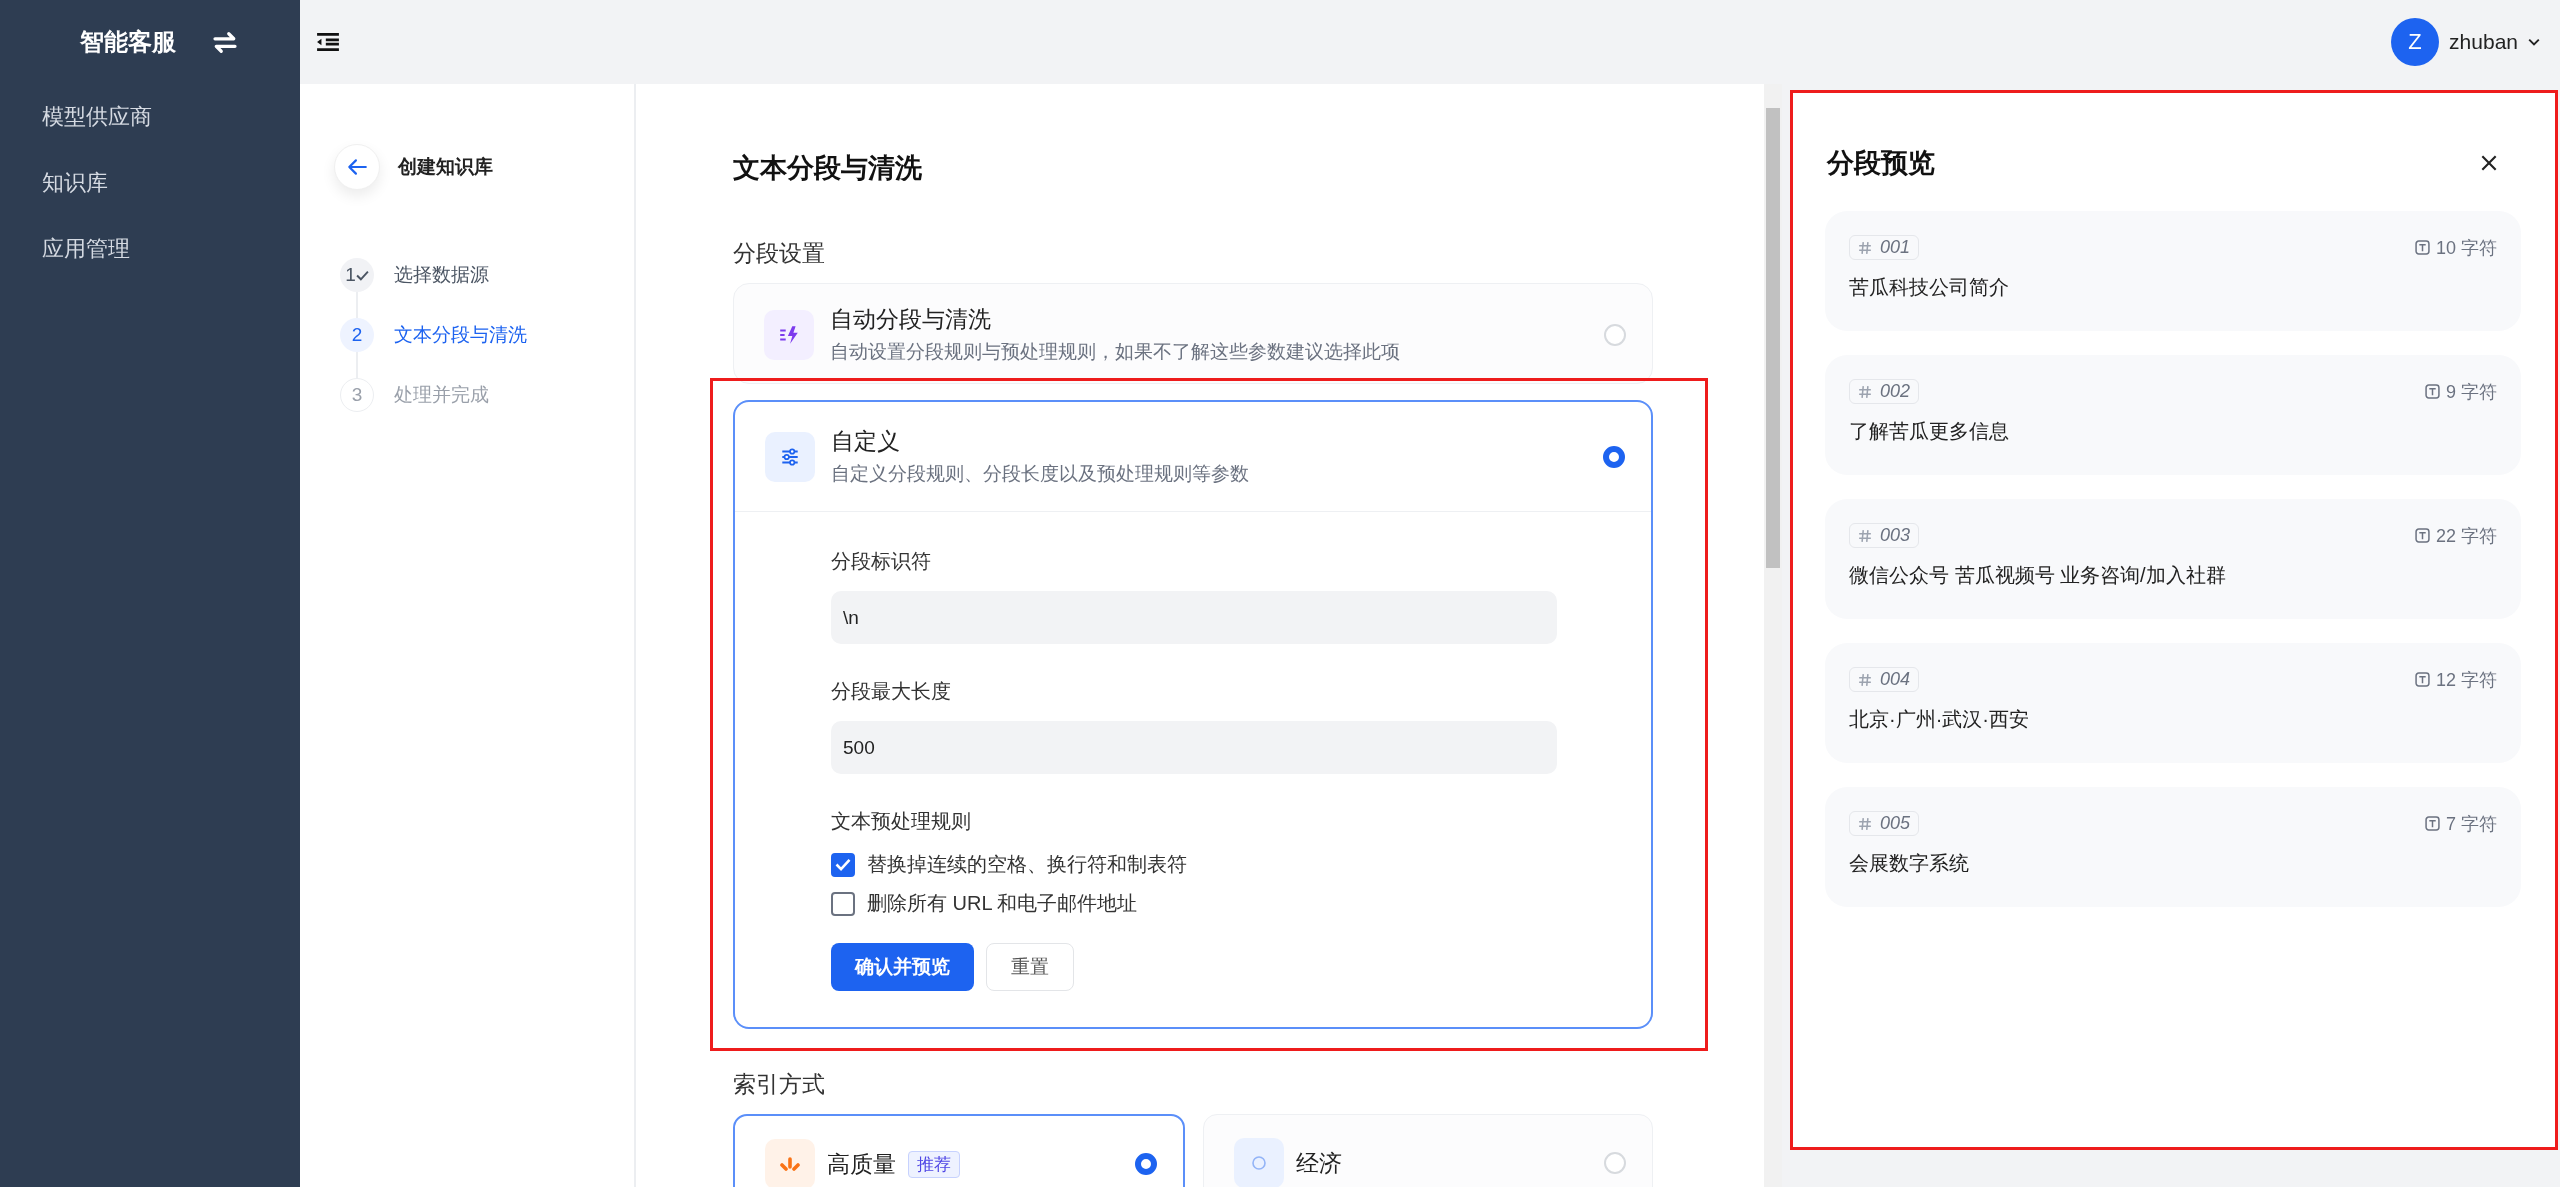  I want to click on character-count: 7 字符, so click(2471, 824).